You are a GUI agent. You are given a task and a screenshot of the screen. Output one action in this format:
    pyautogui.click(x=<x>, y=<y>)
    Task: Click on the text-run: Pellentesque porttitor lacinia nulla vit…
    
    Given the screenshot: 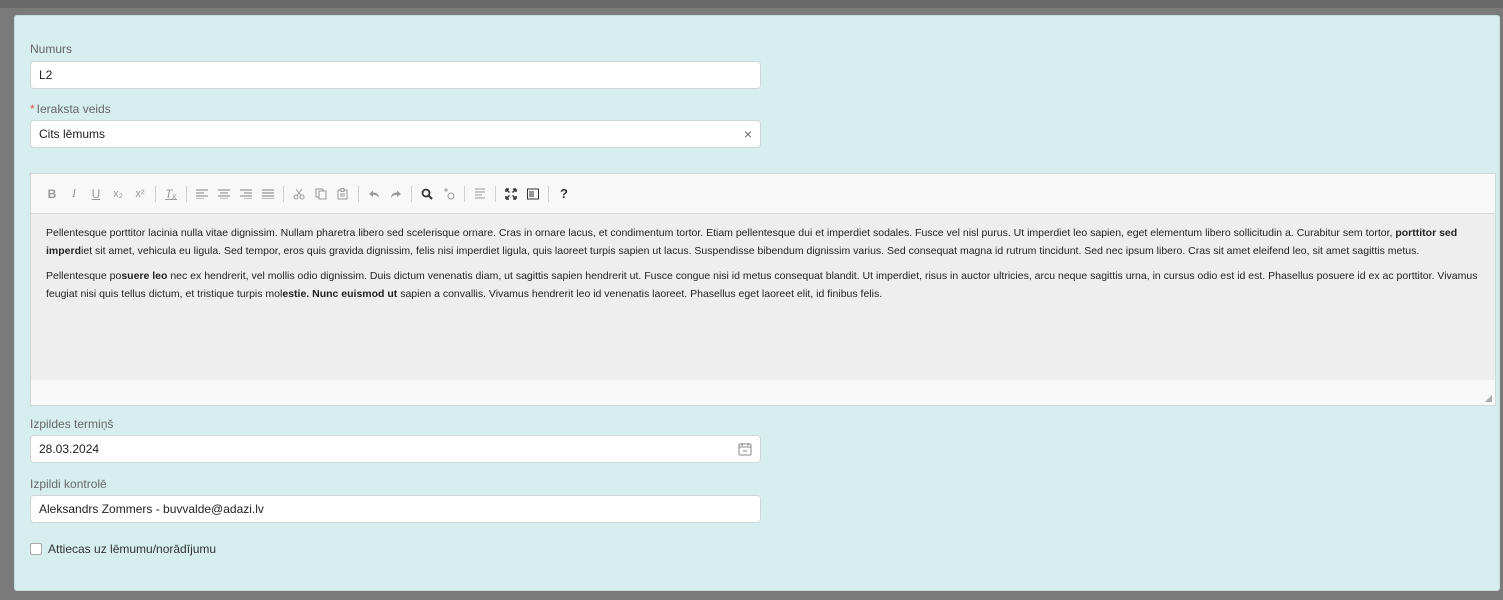 What is the action you would take?
    pyautogui.click(x=721, y=233)
    